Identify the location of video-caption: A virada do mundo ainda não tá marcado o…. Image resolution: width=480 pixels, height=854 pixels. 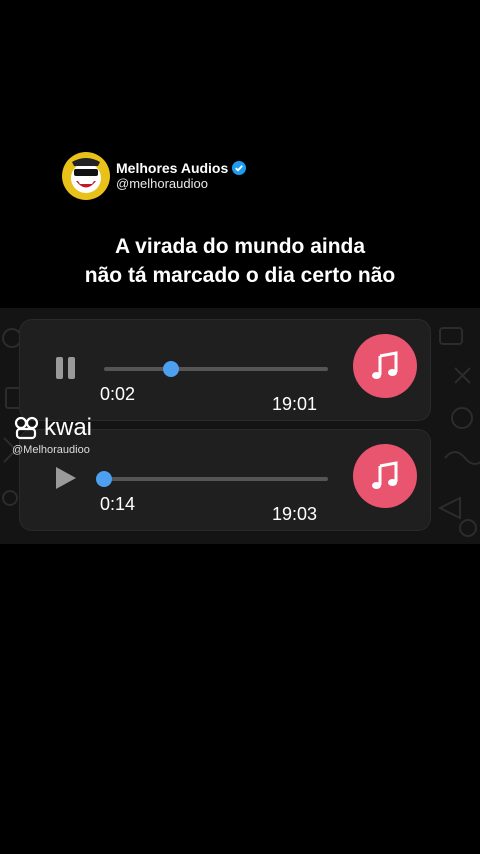
(240, 261).